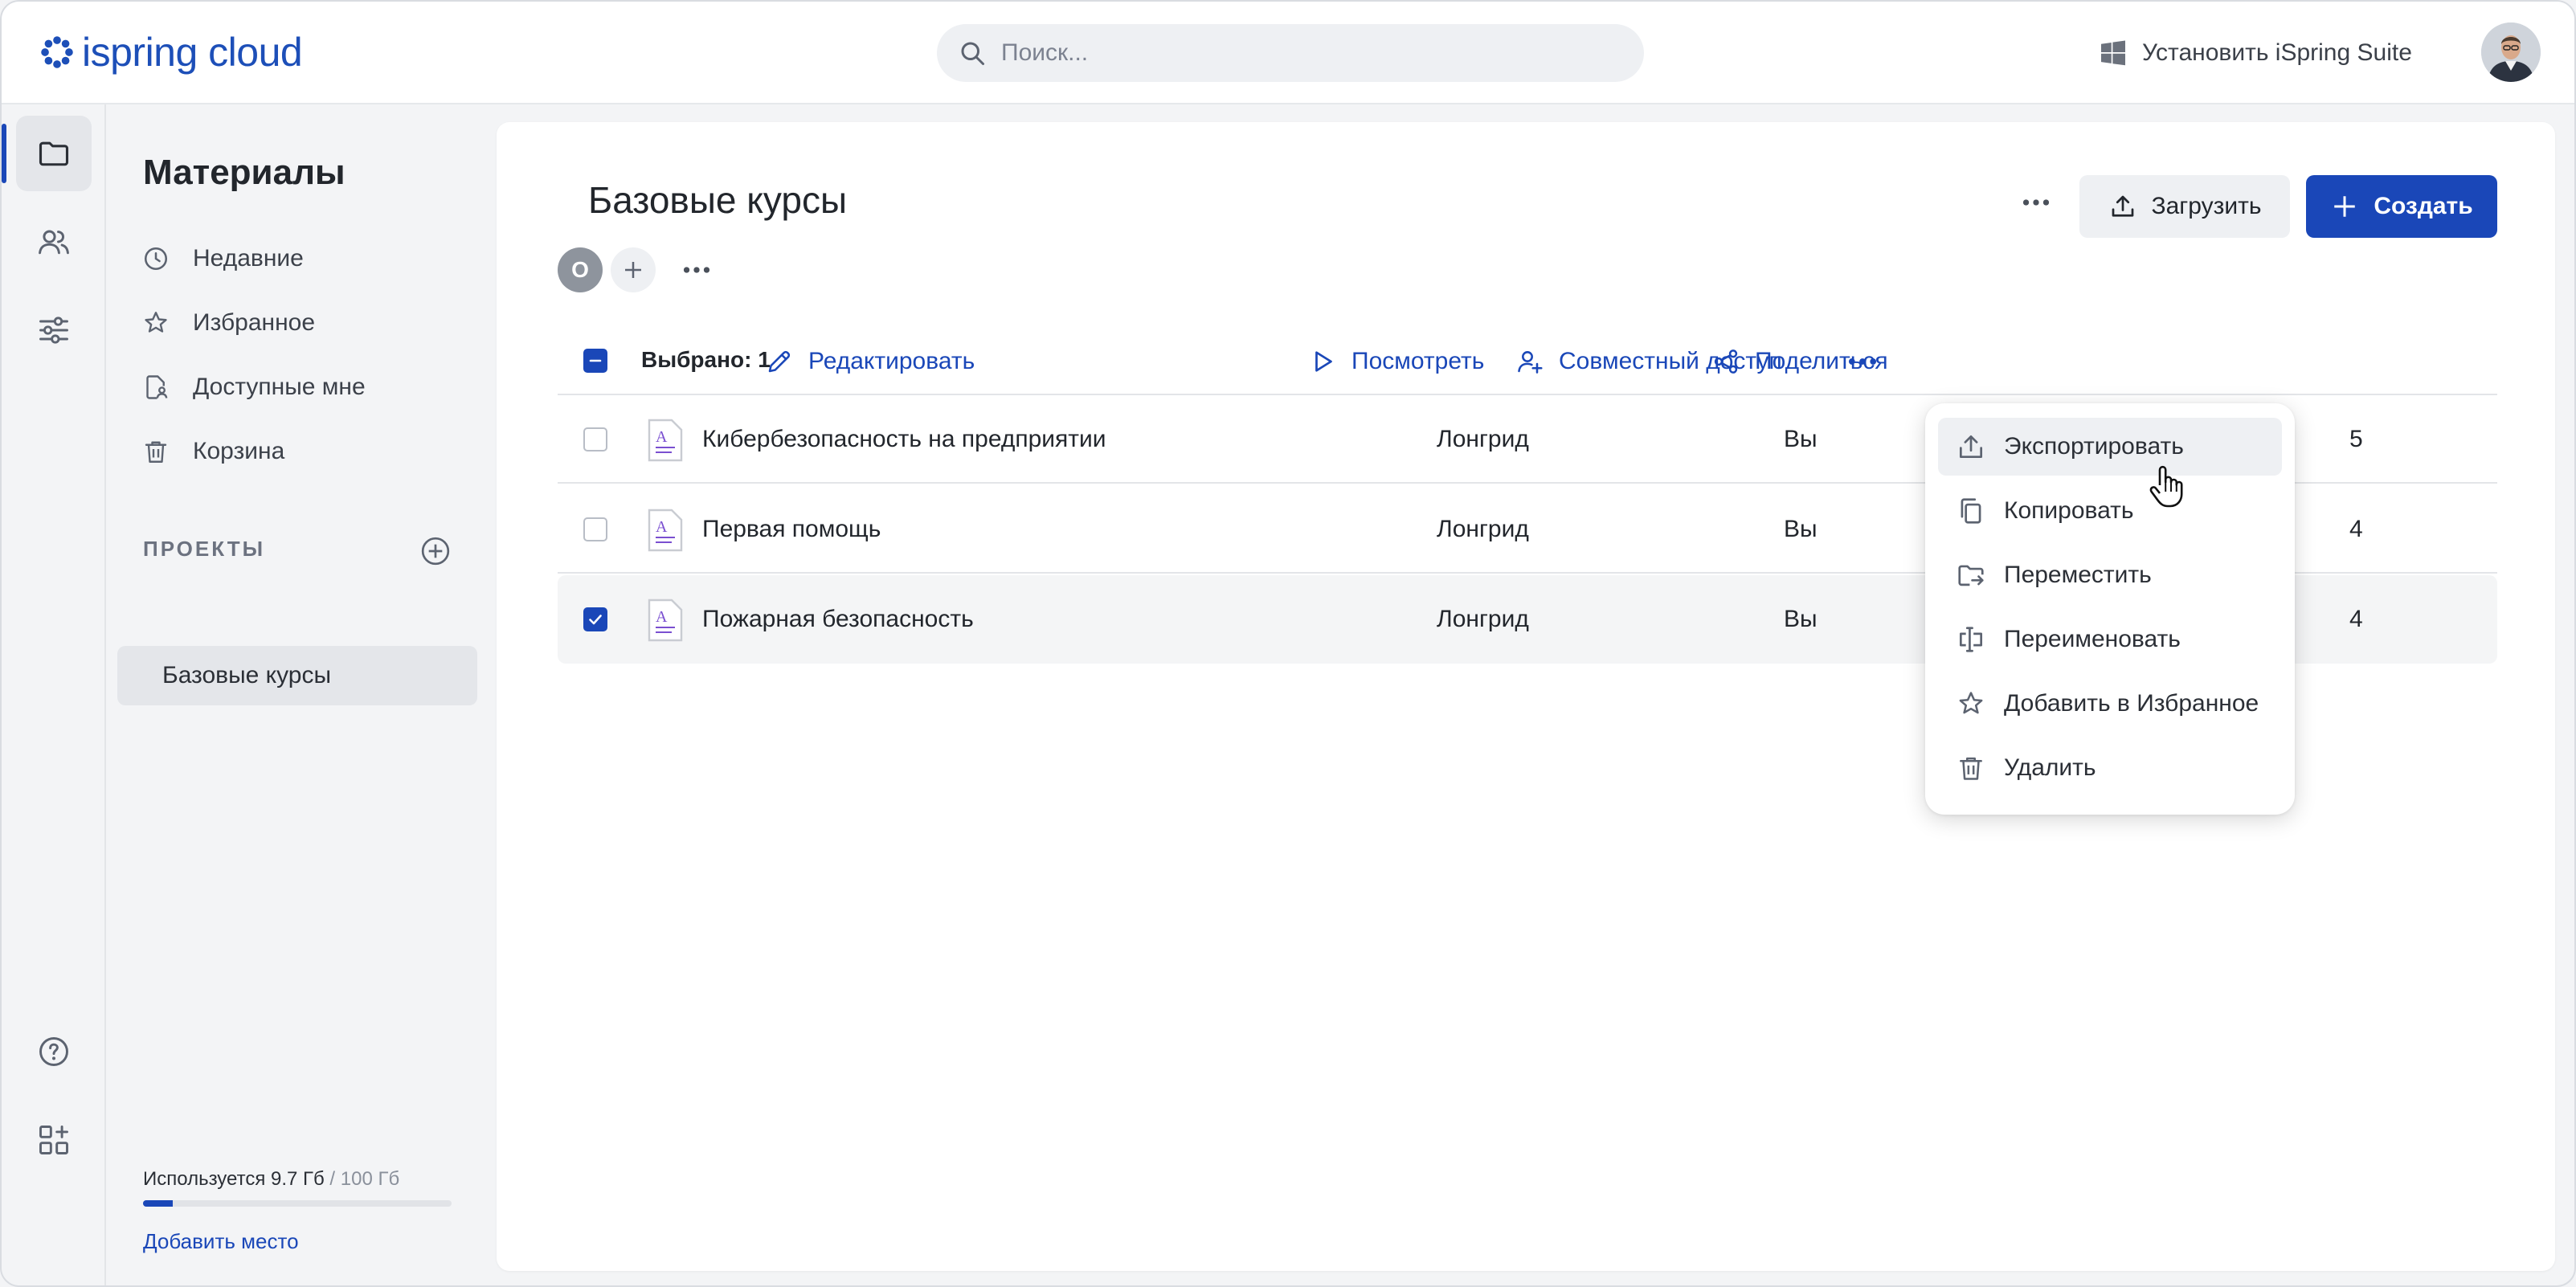 The width and height of the screenshot is (2576, 1287). I want to click on menu-item-copy: Копировать, so click(2110, 511).